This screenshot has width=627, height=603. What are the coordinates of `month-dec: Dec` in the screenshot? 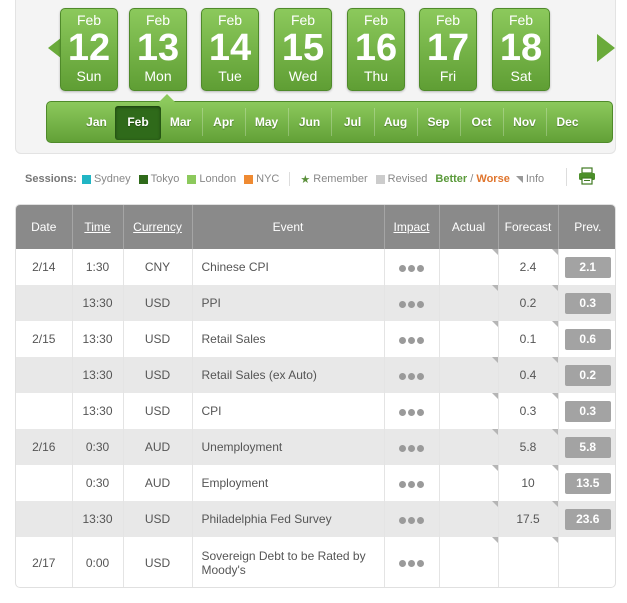 It's located at (567, 122).